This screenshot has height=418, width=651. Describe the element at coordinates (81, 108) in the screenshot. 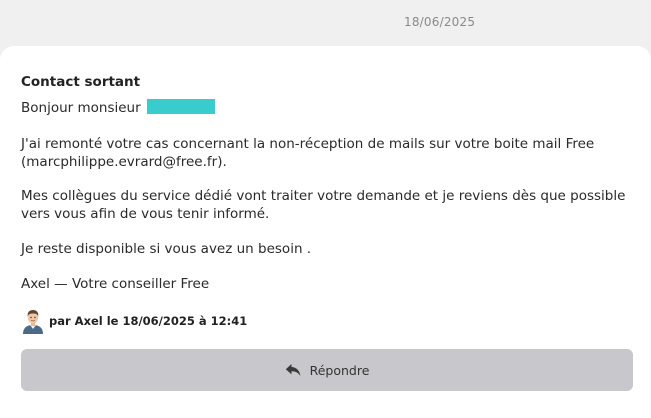

I see `greeting-text: Bonjour monsieur` at that location.